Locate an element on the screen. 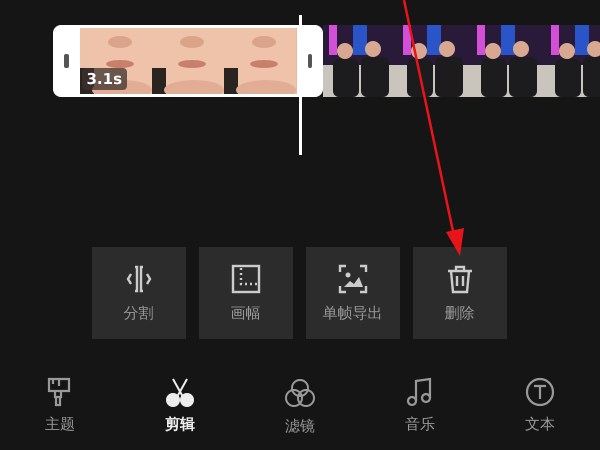 The width and height of the screenshot is (600, 450). canvas-button: 画幅 is located at coordinates (245, 293).